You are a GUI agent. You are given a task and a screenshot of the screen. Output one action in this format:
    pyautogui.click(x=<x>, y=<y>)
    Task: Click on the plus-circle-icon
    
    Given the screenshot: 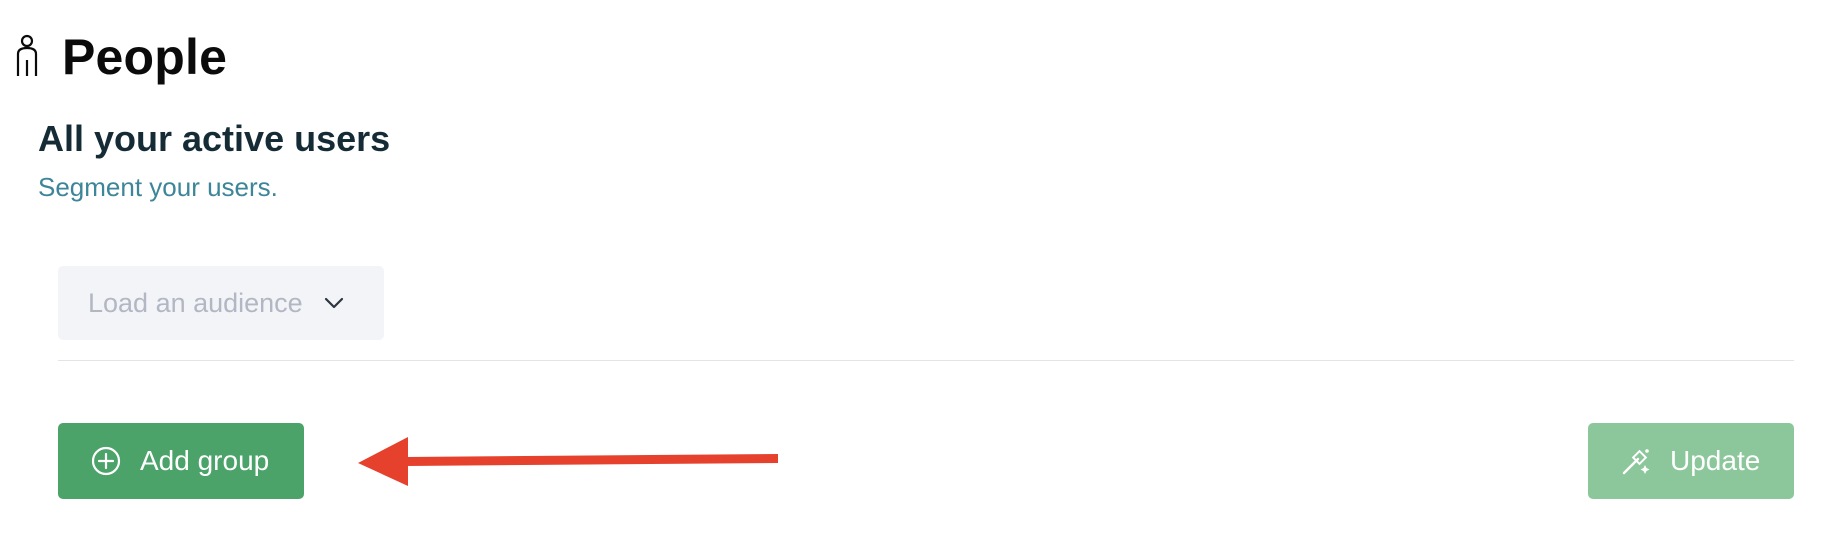 What is the action you would take?
    pyautogui.click(x=115, y=461)
    